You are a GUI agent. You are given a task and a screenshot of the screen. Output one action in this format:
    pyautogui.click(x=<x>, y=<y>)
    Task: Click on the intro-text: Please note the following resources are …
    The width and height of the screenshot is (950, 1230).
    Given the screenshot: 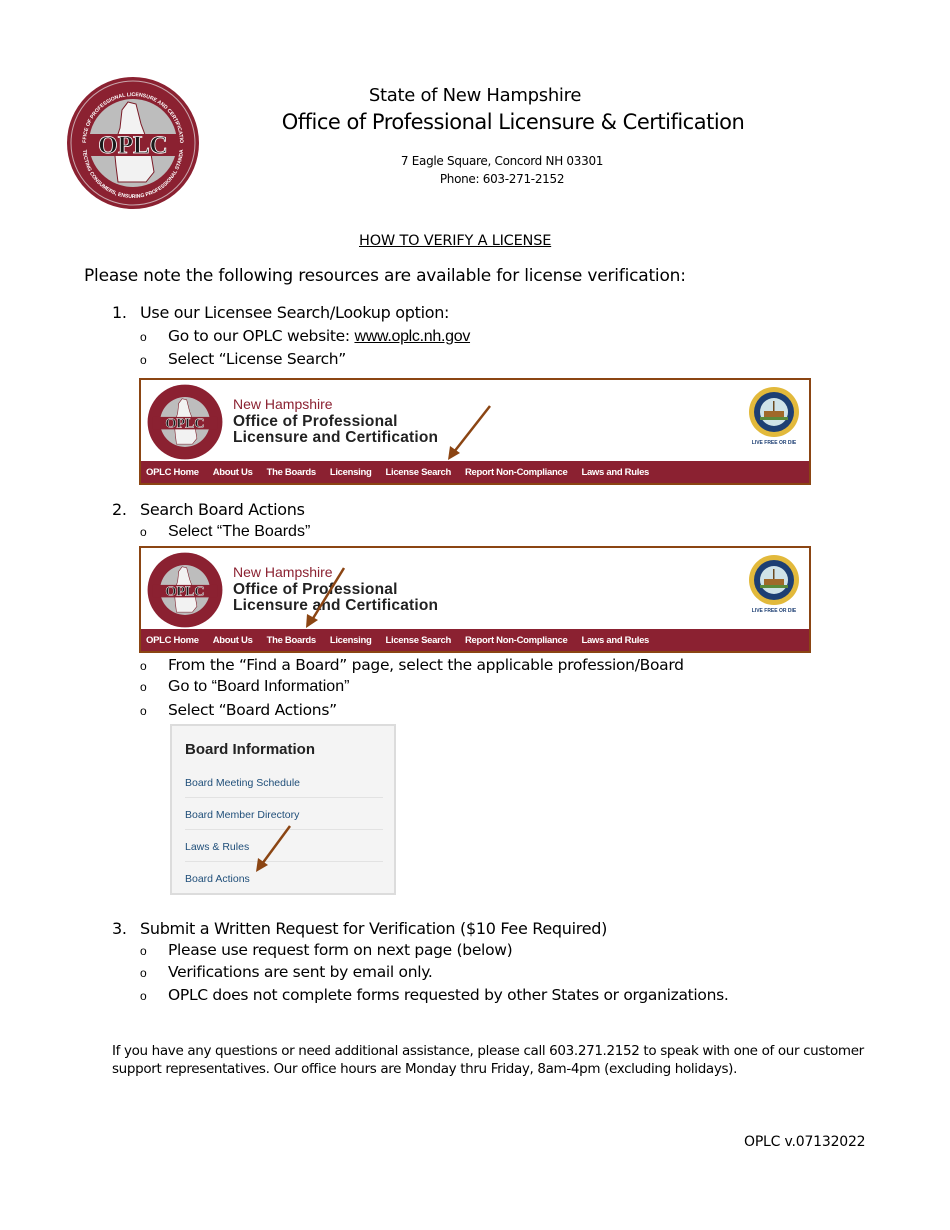 What is the action you would take?
    pyautogui.click(x=385, y=276)
    